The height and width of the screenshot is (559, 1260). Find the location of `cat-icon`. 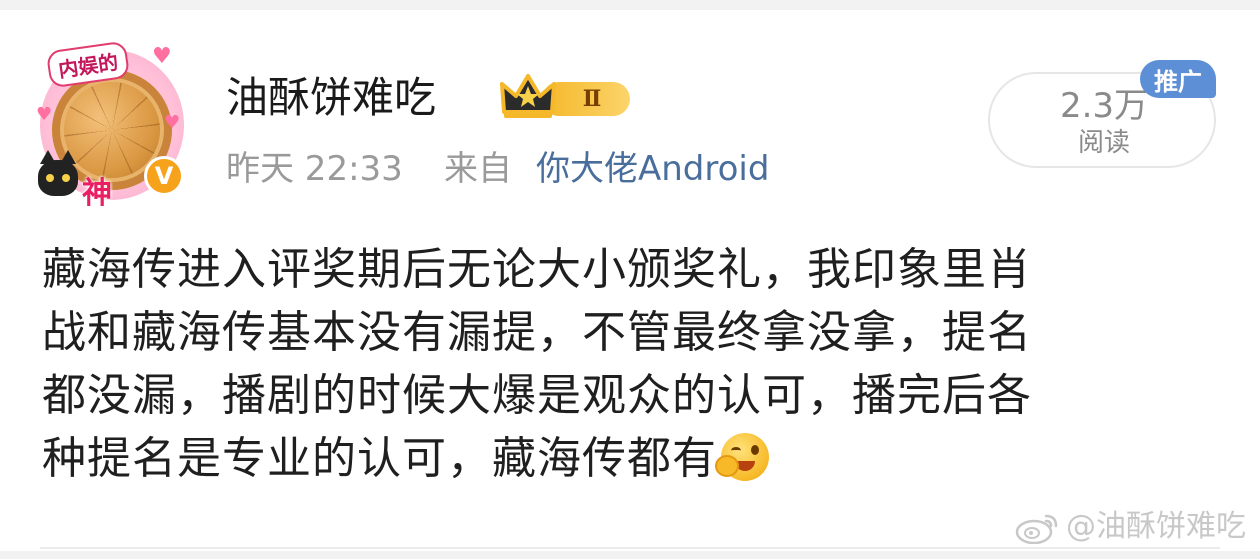

cat-icon is located at coordinates (58, 173).